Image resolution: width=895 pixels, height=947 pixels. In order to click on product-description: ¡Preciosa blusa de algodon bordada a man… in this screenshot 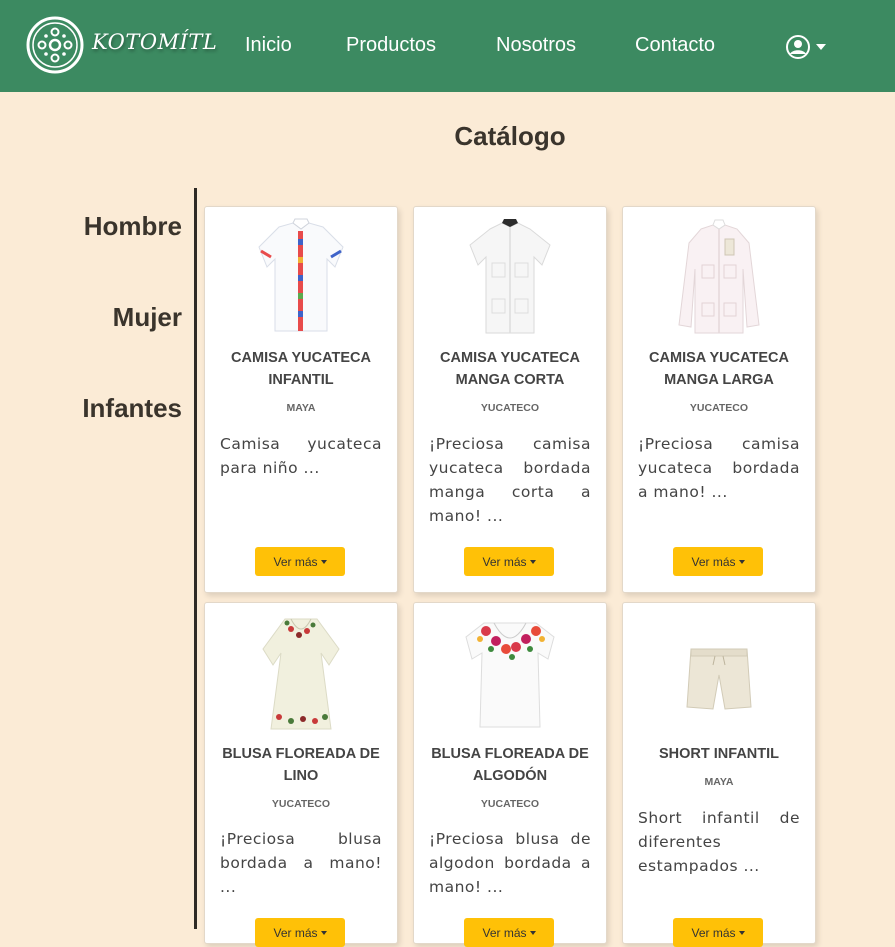, I will do `click(510, 863)`.